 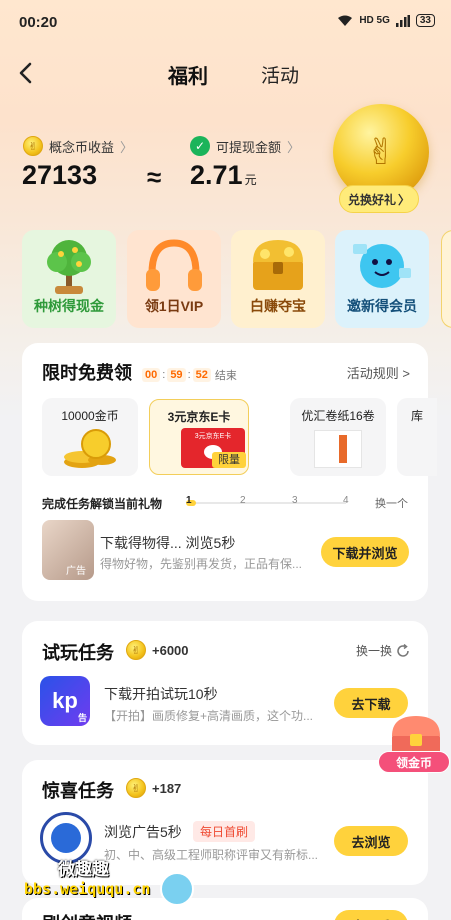 I want to click on promo-treasure: 白赚夺宝, so click(x=278, y=279).